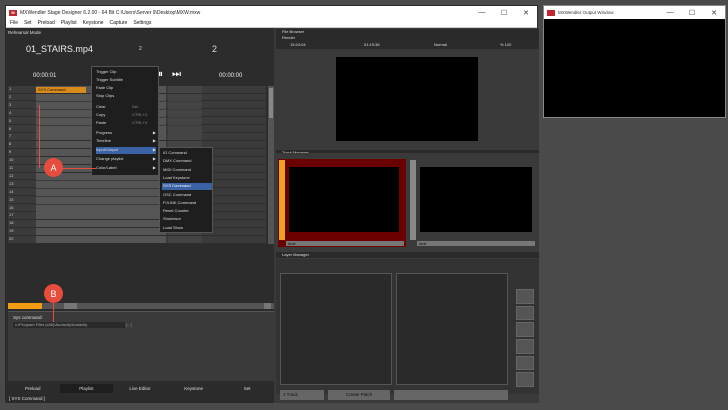 Image resolution: width=728 pixels, height=410 pixels. What do you see at coordinates (187, 219) in the screenshot?
I see `submenu-item: Shutdown` at bounding box center [187, 219].